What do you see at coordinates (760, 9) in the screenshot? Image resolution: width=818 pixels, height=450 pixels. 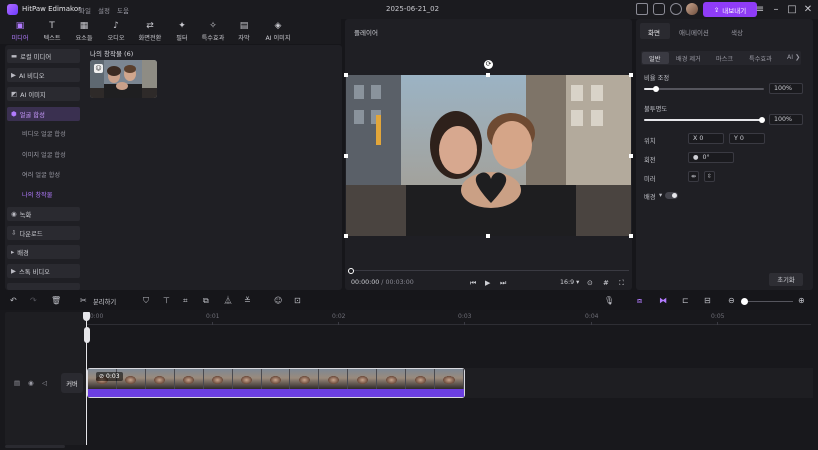 I see `menu-icon: ≡` at bounding box center [760, 9].